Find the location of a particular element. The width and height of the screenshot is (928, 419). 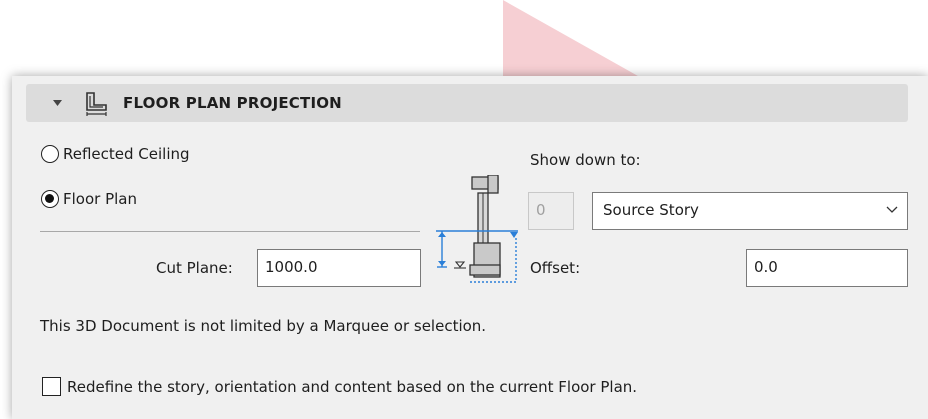

reflected-ceiling-label: Reflected Ceiling is located at coordinates (126, 154).